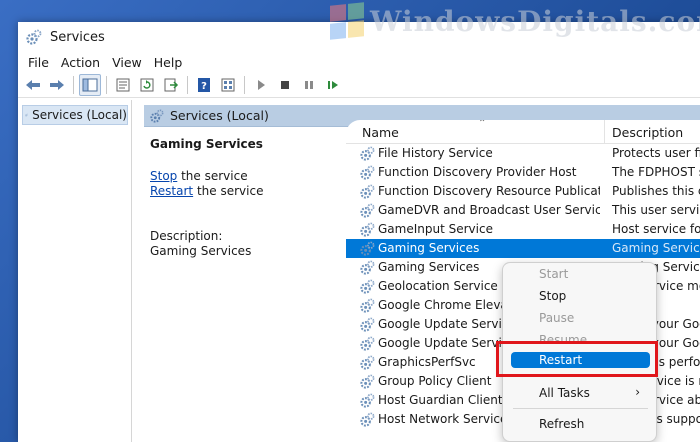 This screenshot has height=442, width=700. What do you see at coordinates (75, 271) in the screenshot?
I see `console-tree: Services (Local)` at bounding box center [75, 271].